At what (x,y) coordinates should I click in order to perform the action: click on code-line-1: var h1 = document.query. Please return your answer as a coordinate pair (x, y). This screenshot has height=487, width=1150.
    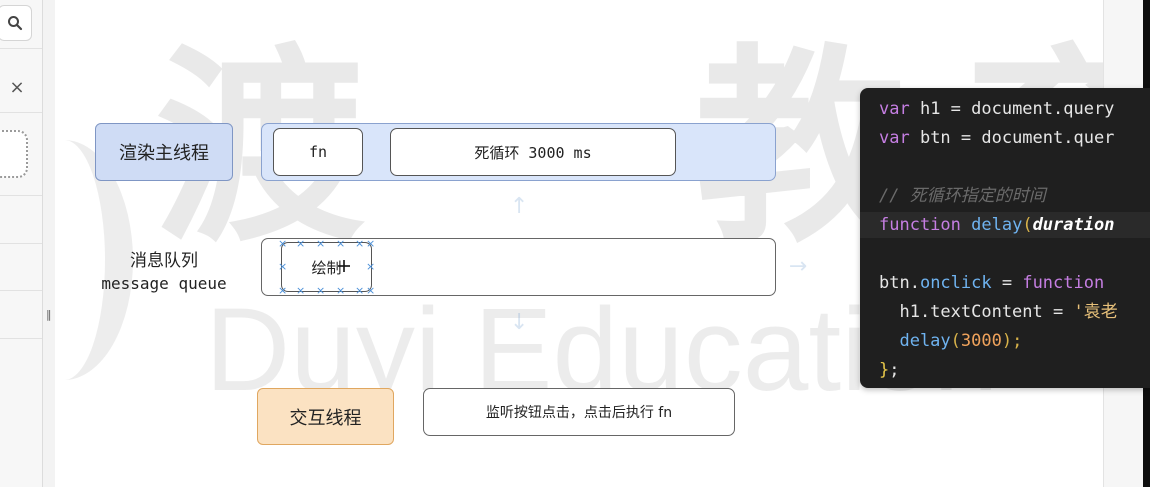
    Looking at the image, I should click on (1014, 109).